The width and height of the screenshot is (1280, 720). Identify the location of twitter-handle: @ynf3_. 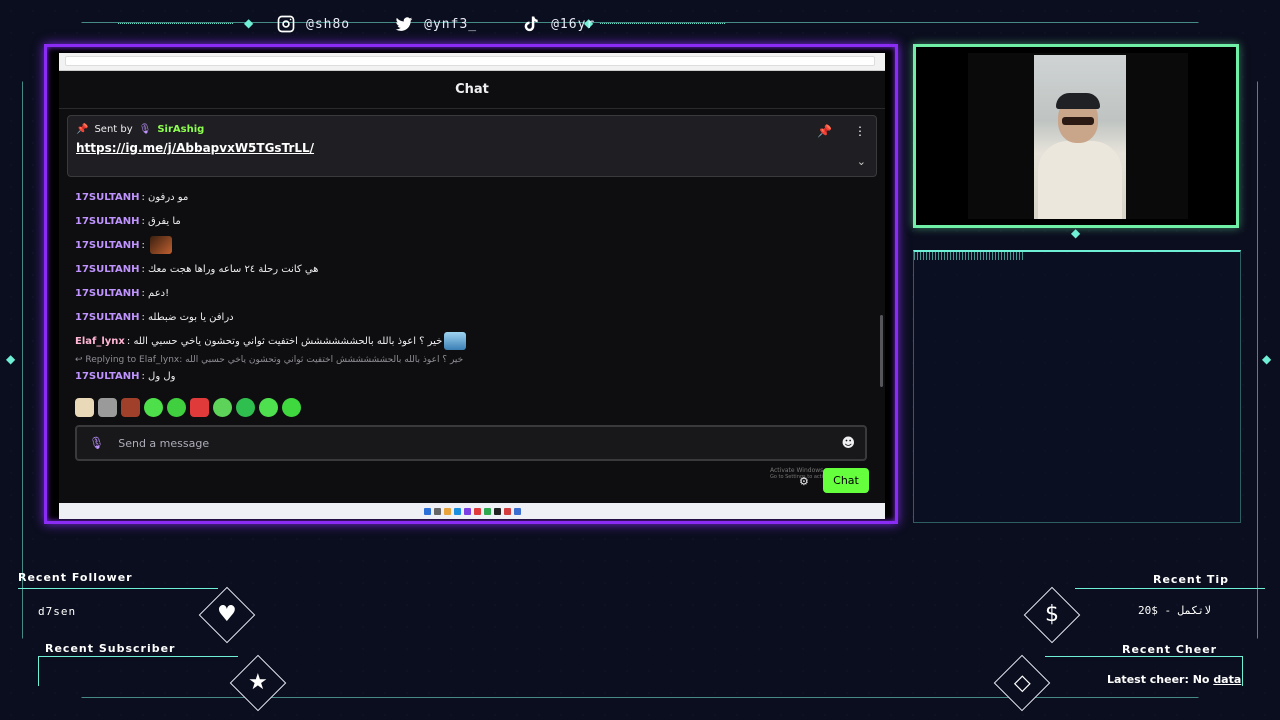
(451, 24).